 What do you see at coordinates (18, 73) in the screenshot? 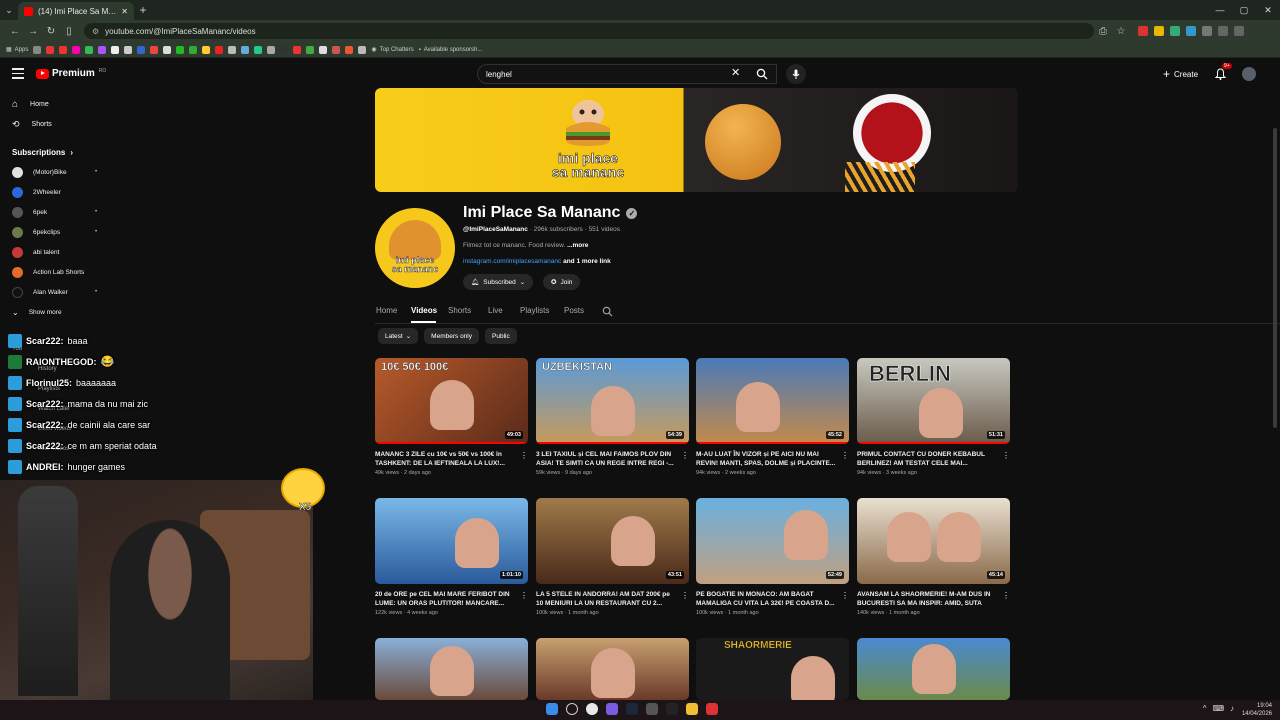
I see `hamburger-menu-icon` at bounding box center [18, 73].